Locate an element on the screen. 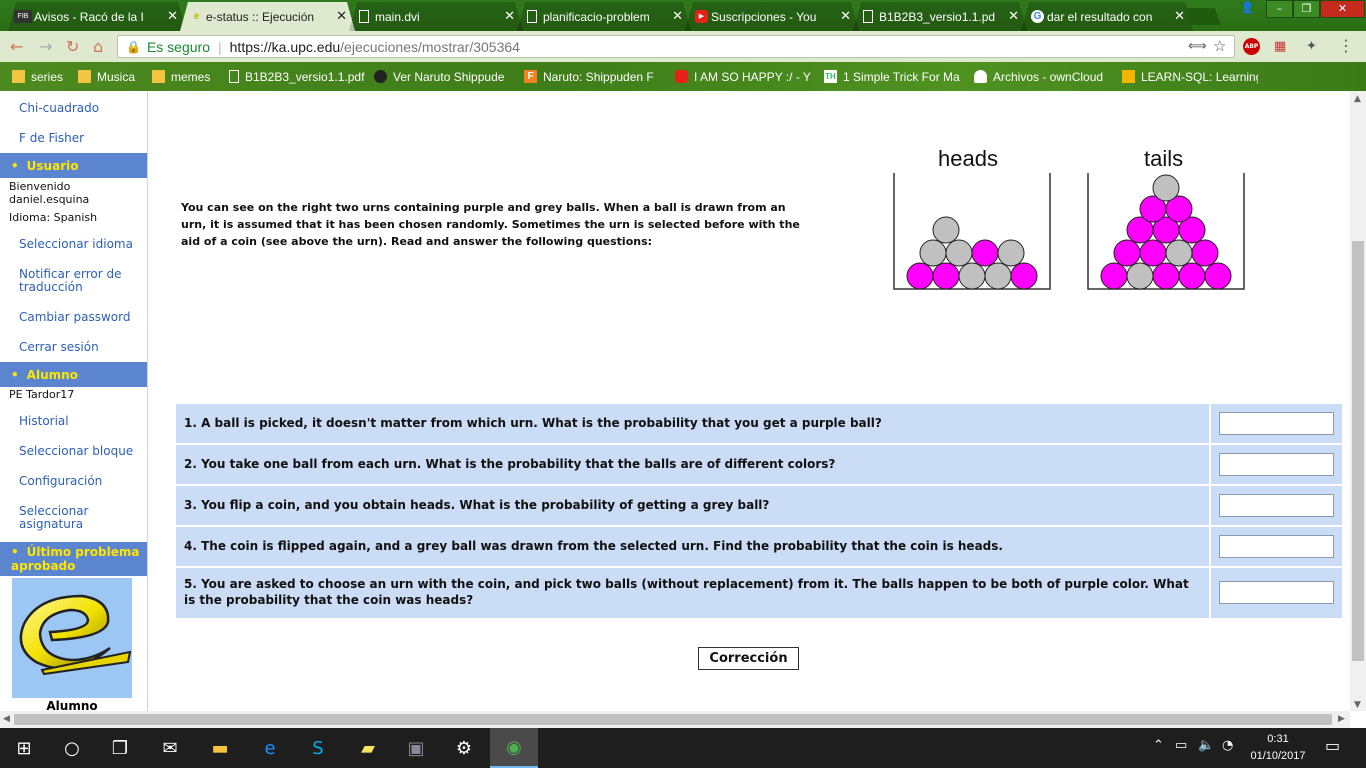  forward-icon: → is located at coordinates (45, 46).